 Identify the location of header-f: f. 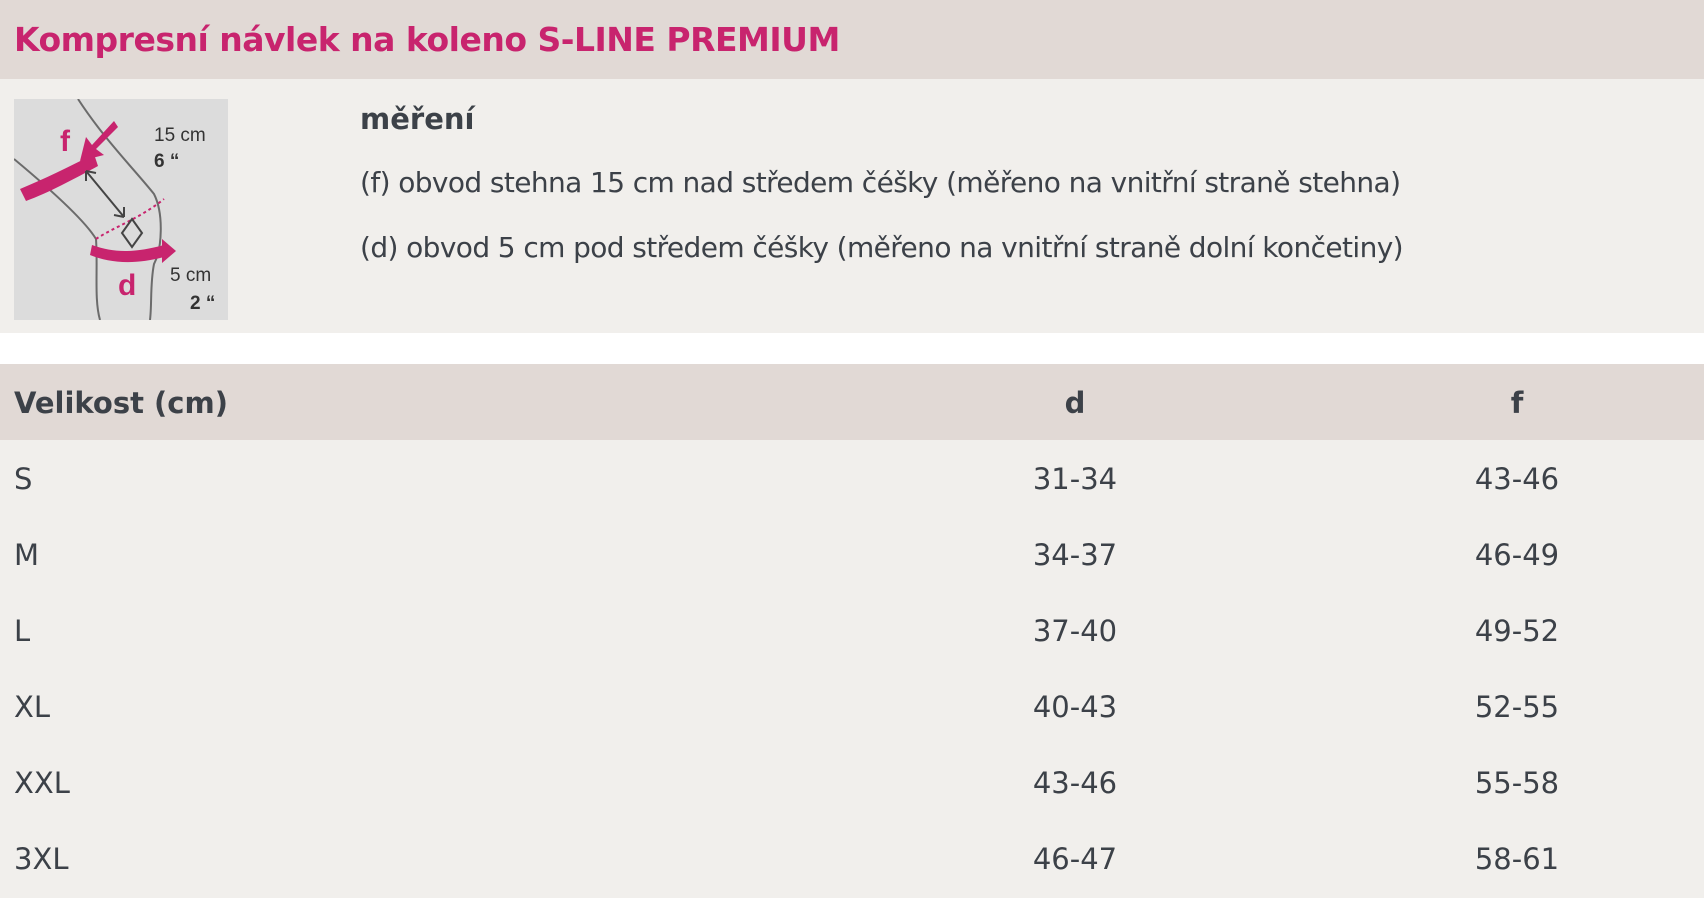
(1517, 403).